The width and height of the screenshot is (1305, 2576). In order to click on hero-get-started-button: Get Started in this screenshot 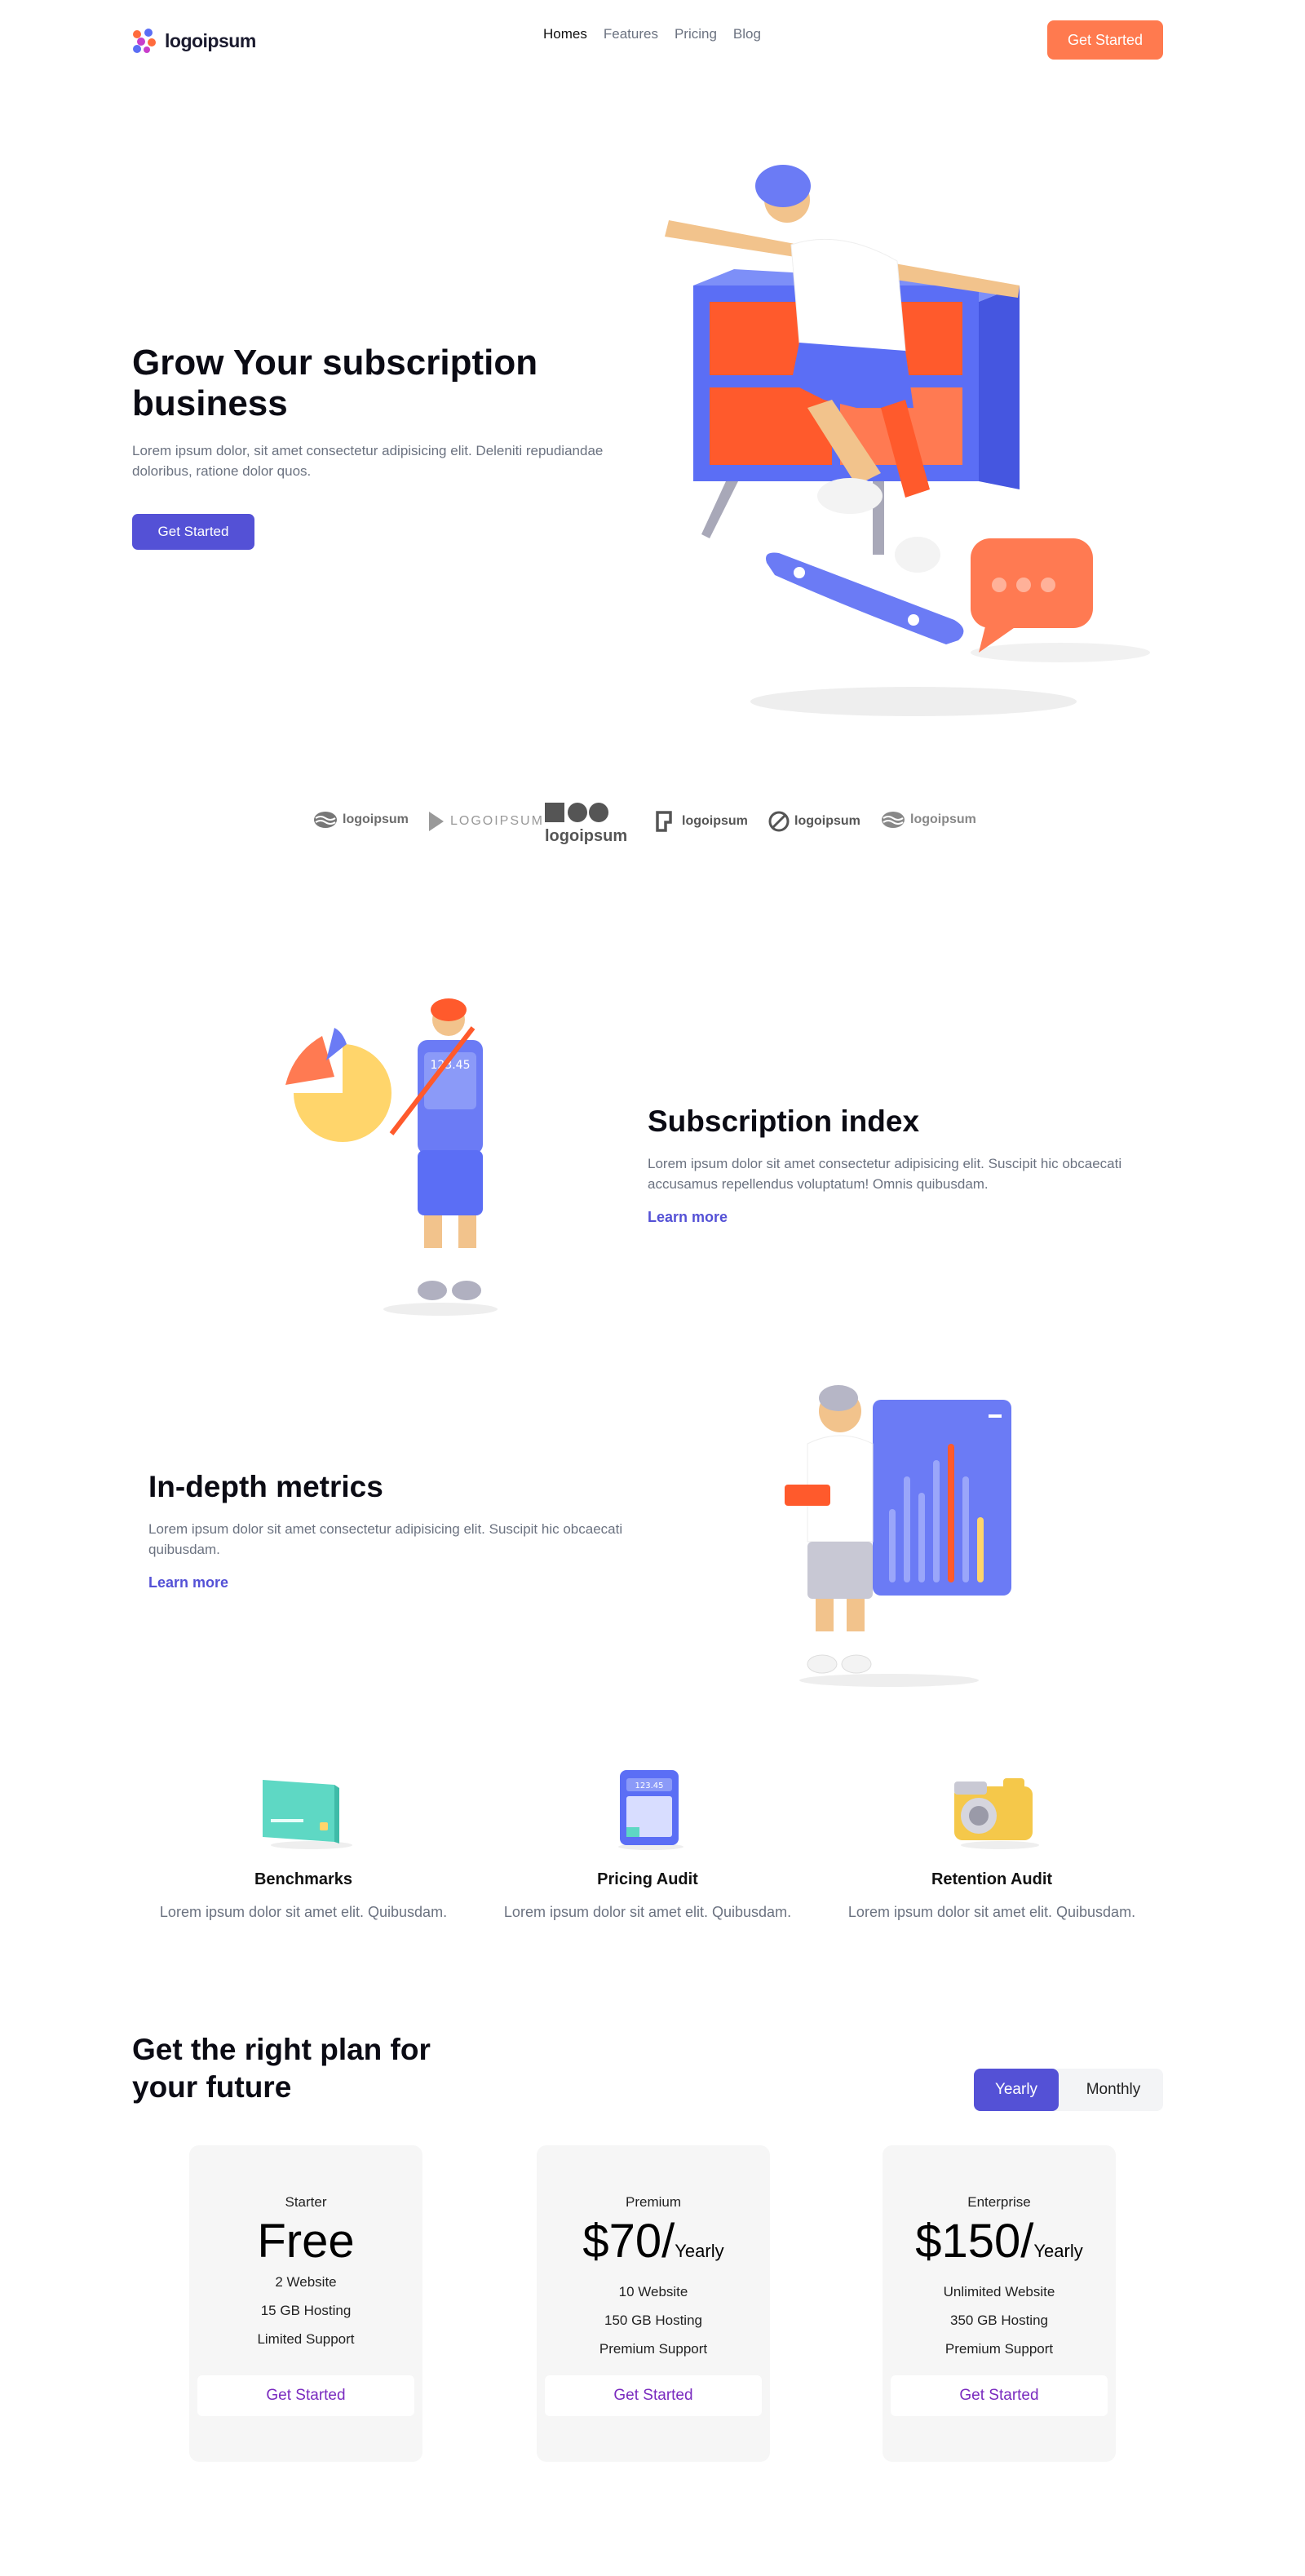, I will do `click(193, 532)`.